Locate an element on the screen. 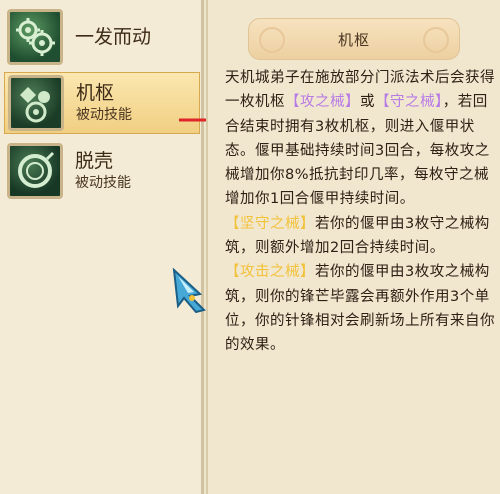  tag-attack-set: 【攻击之械】 is located at coordinates (270, 272).